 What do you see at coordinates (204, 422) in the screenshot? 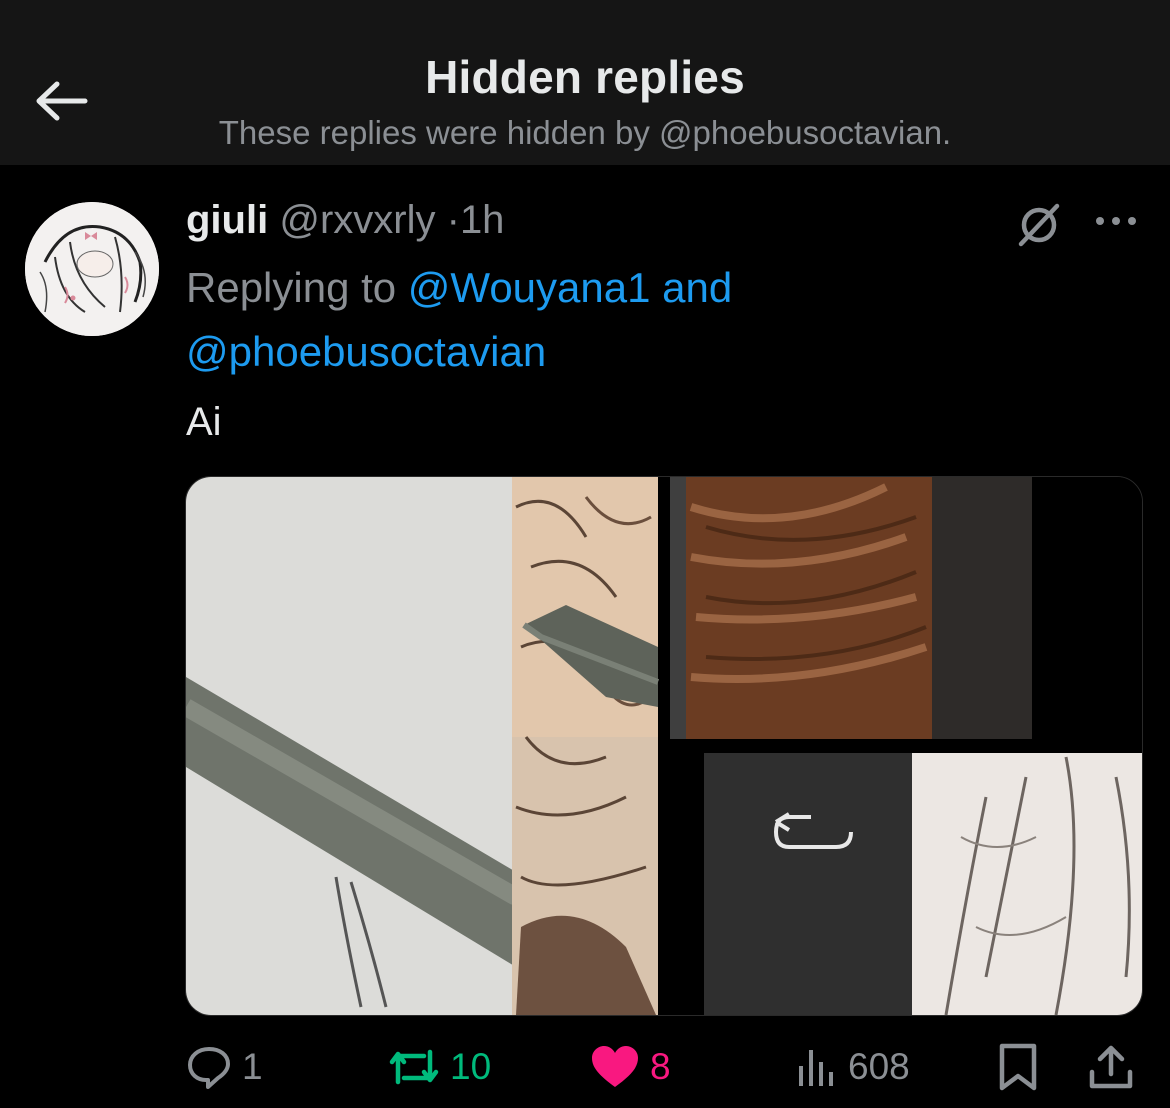
I see `post-text: Ai` at bounding box center [204, 422].